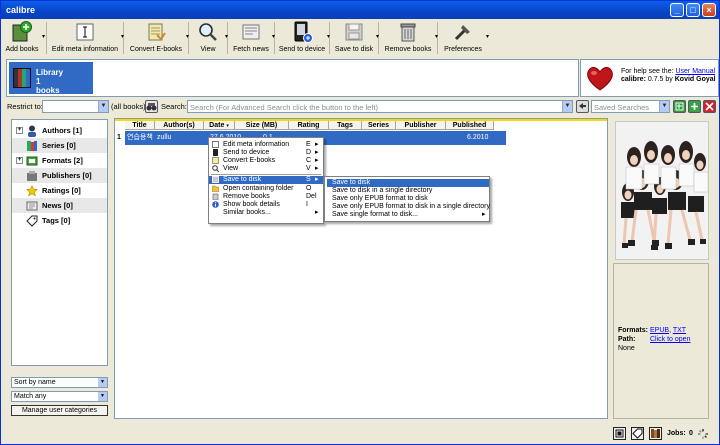 The height and width of the screenshot is (445, 720). Describe the element at coordinates (695, 79) in the screenshot. I see `author-name: Kovid Goyal` at that location.